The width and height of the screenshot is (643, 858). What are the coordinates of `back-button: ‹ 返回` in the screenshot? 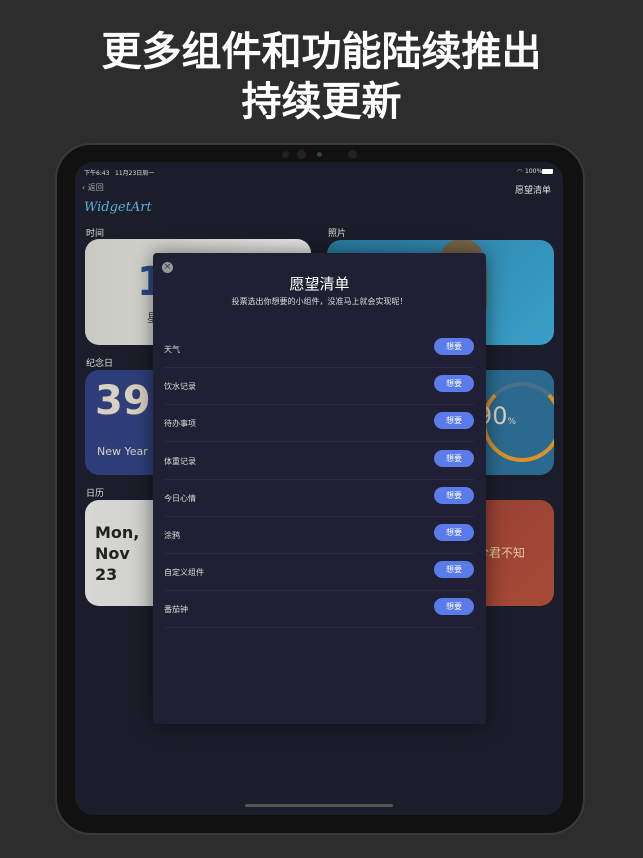 It's located at (93, 187).